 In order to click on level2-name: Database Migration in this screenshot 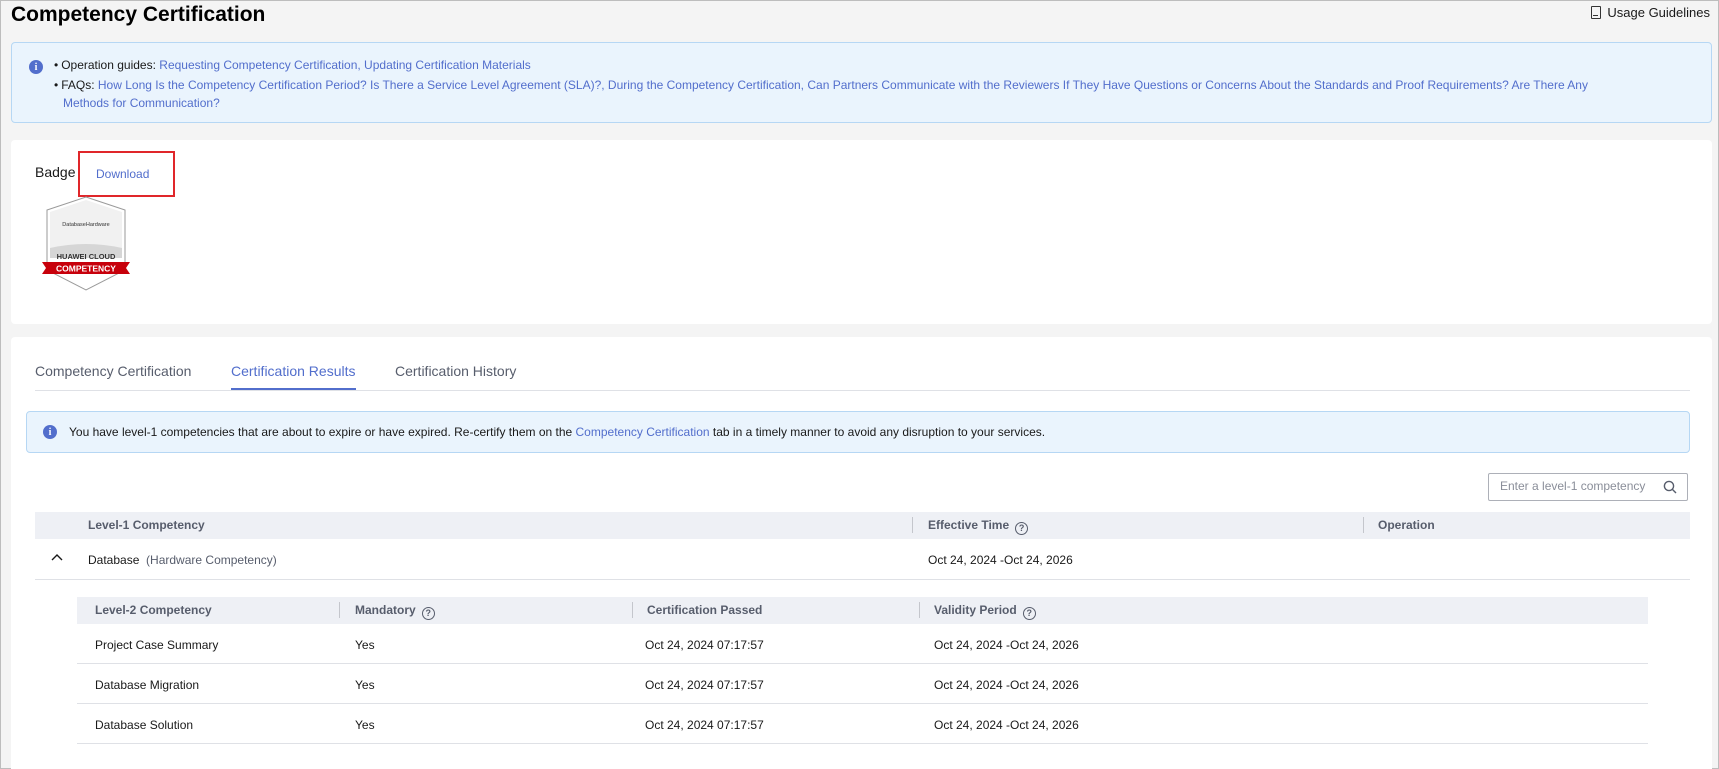, I will do `click(147, 685)`.